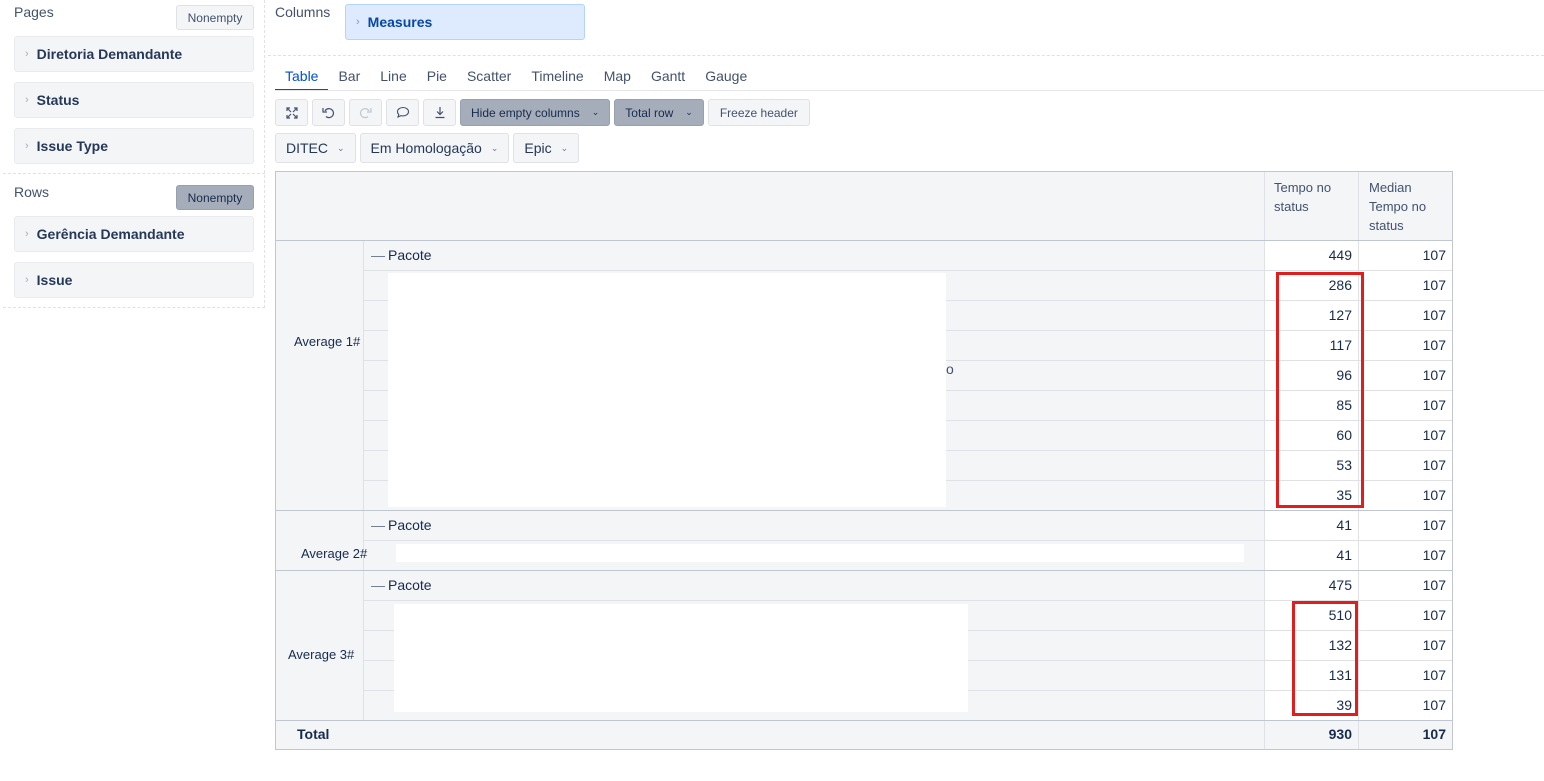 The image size is (1544, 781). Describe the element at coordinates (397, 255) in the screenshot. I see `pacote-row-1: — Pacote` at that location.